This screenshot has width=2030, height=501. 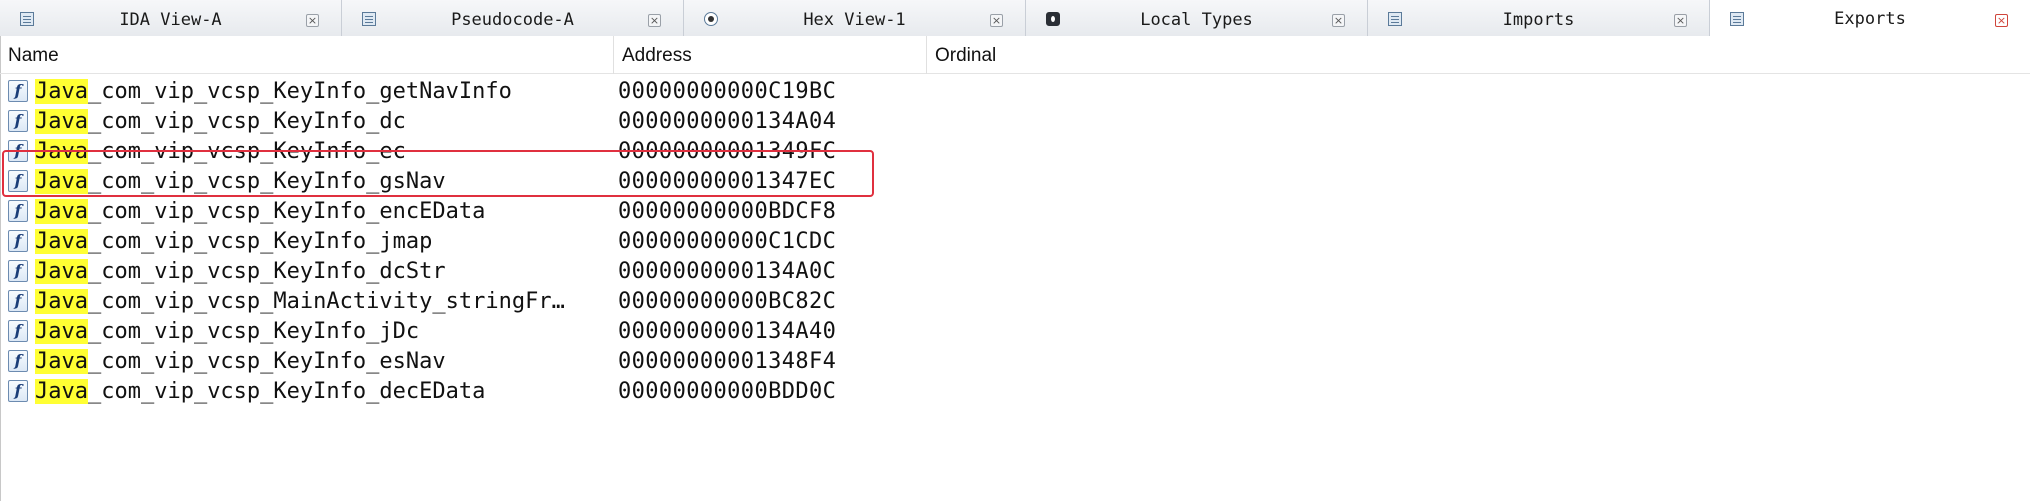 I want to click on function-address: 0000000000134A04, so click(x=727, y=121).